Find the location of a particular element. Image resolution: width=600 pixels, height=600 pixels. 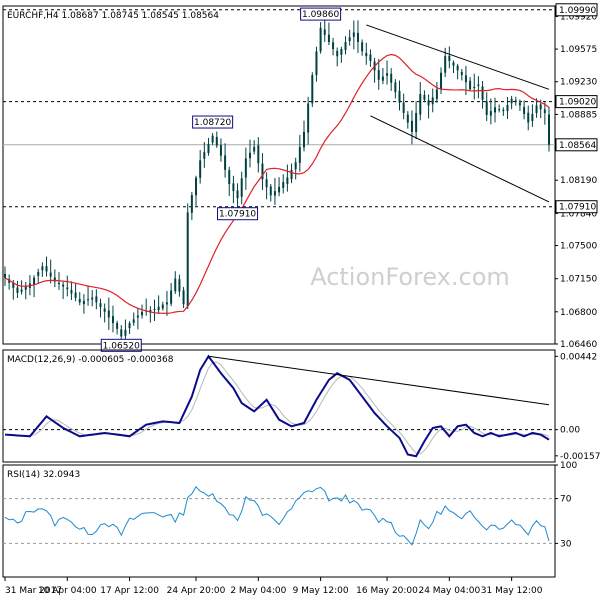

rsi-line is located at coordinates (277, 516).